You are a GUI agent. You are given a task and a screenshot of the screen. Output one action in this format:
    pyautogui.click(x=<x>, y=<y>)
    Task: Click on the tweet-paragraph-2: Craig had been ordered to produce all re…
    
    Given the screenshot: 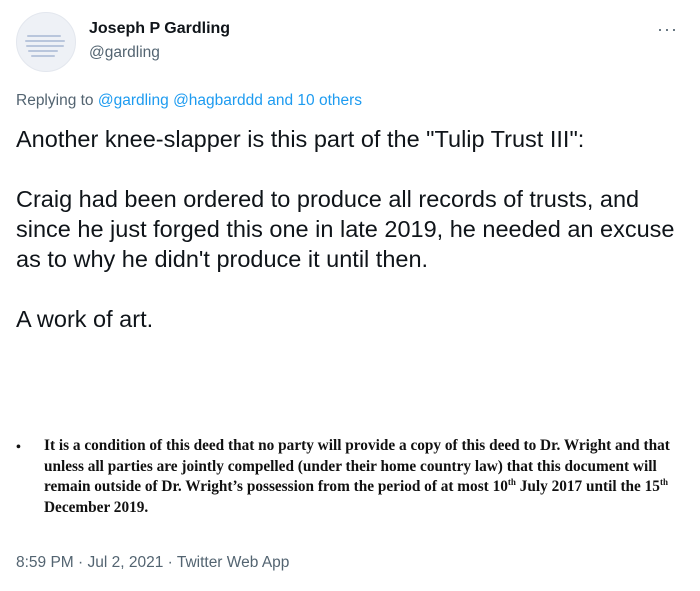 What is the action you would take?
    pyautogui.click(x=345, y=229)
    